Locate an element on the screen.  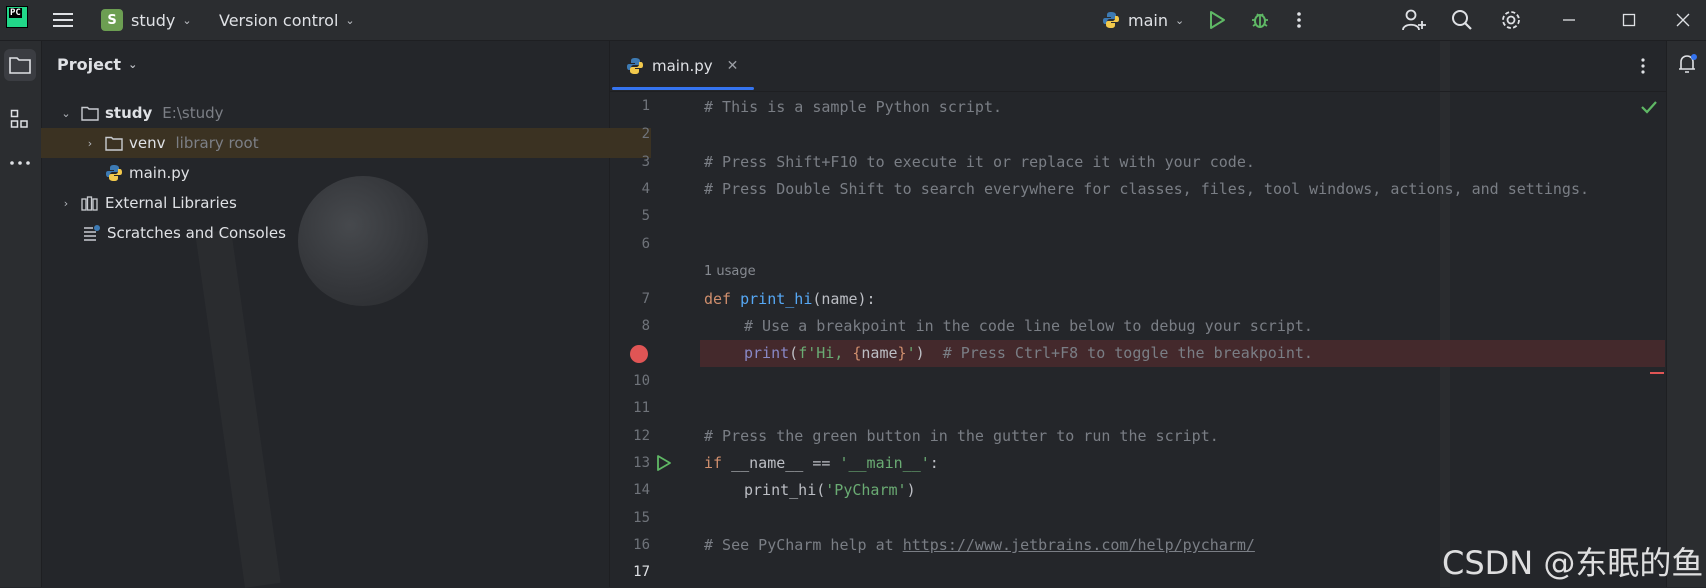
line-number: 4 is located at coordinates (645, 189).